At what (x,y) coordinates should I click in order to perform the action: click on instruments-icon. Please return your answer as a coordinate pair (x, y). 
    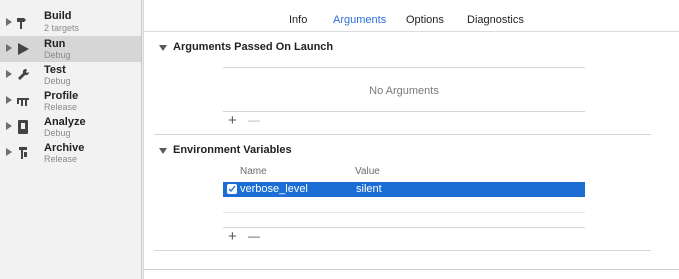
    Looking at the image, I should click on (23, 102).